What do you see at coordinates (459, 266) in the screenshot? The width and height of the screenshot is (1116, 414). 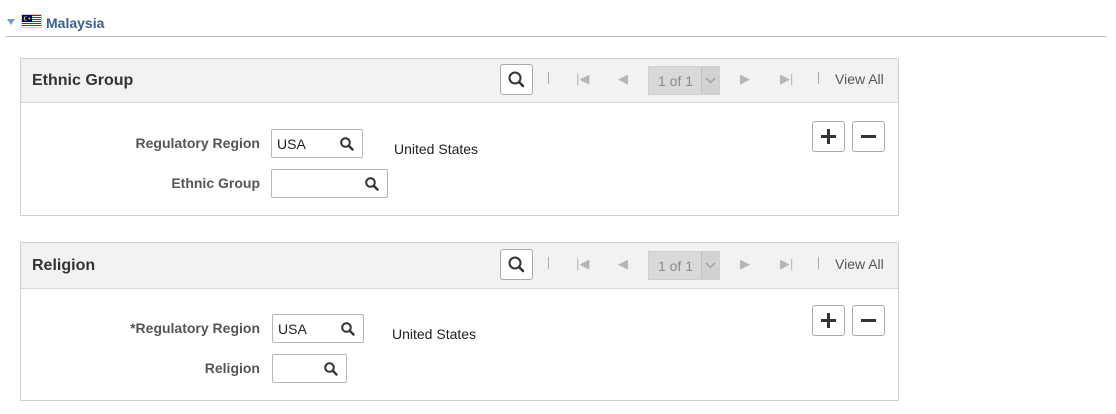 I see `religion-grid-header: Religion |◀ ◀ 1 of 1 ▶ ▶| View All` at bounding box center [459, 266].